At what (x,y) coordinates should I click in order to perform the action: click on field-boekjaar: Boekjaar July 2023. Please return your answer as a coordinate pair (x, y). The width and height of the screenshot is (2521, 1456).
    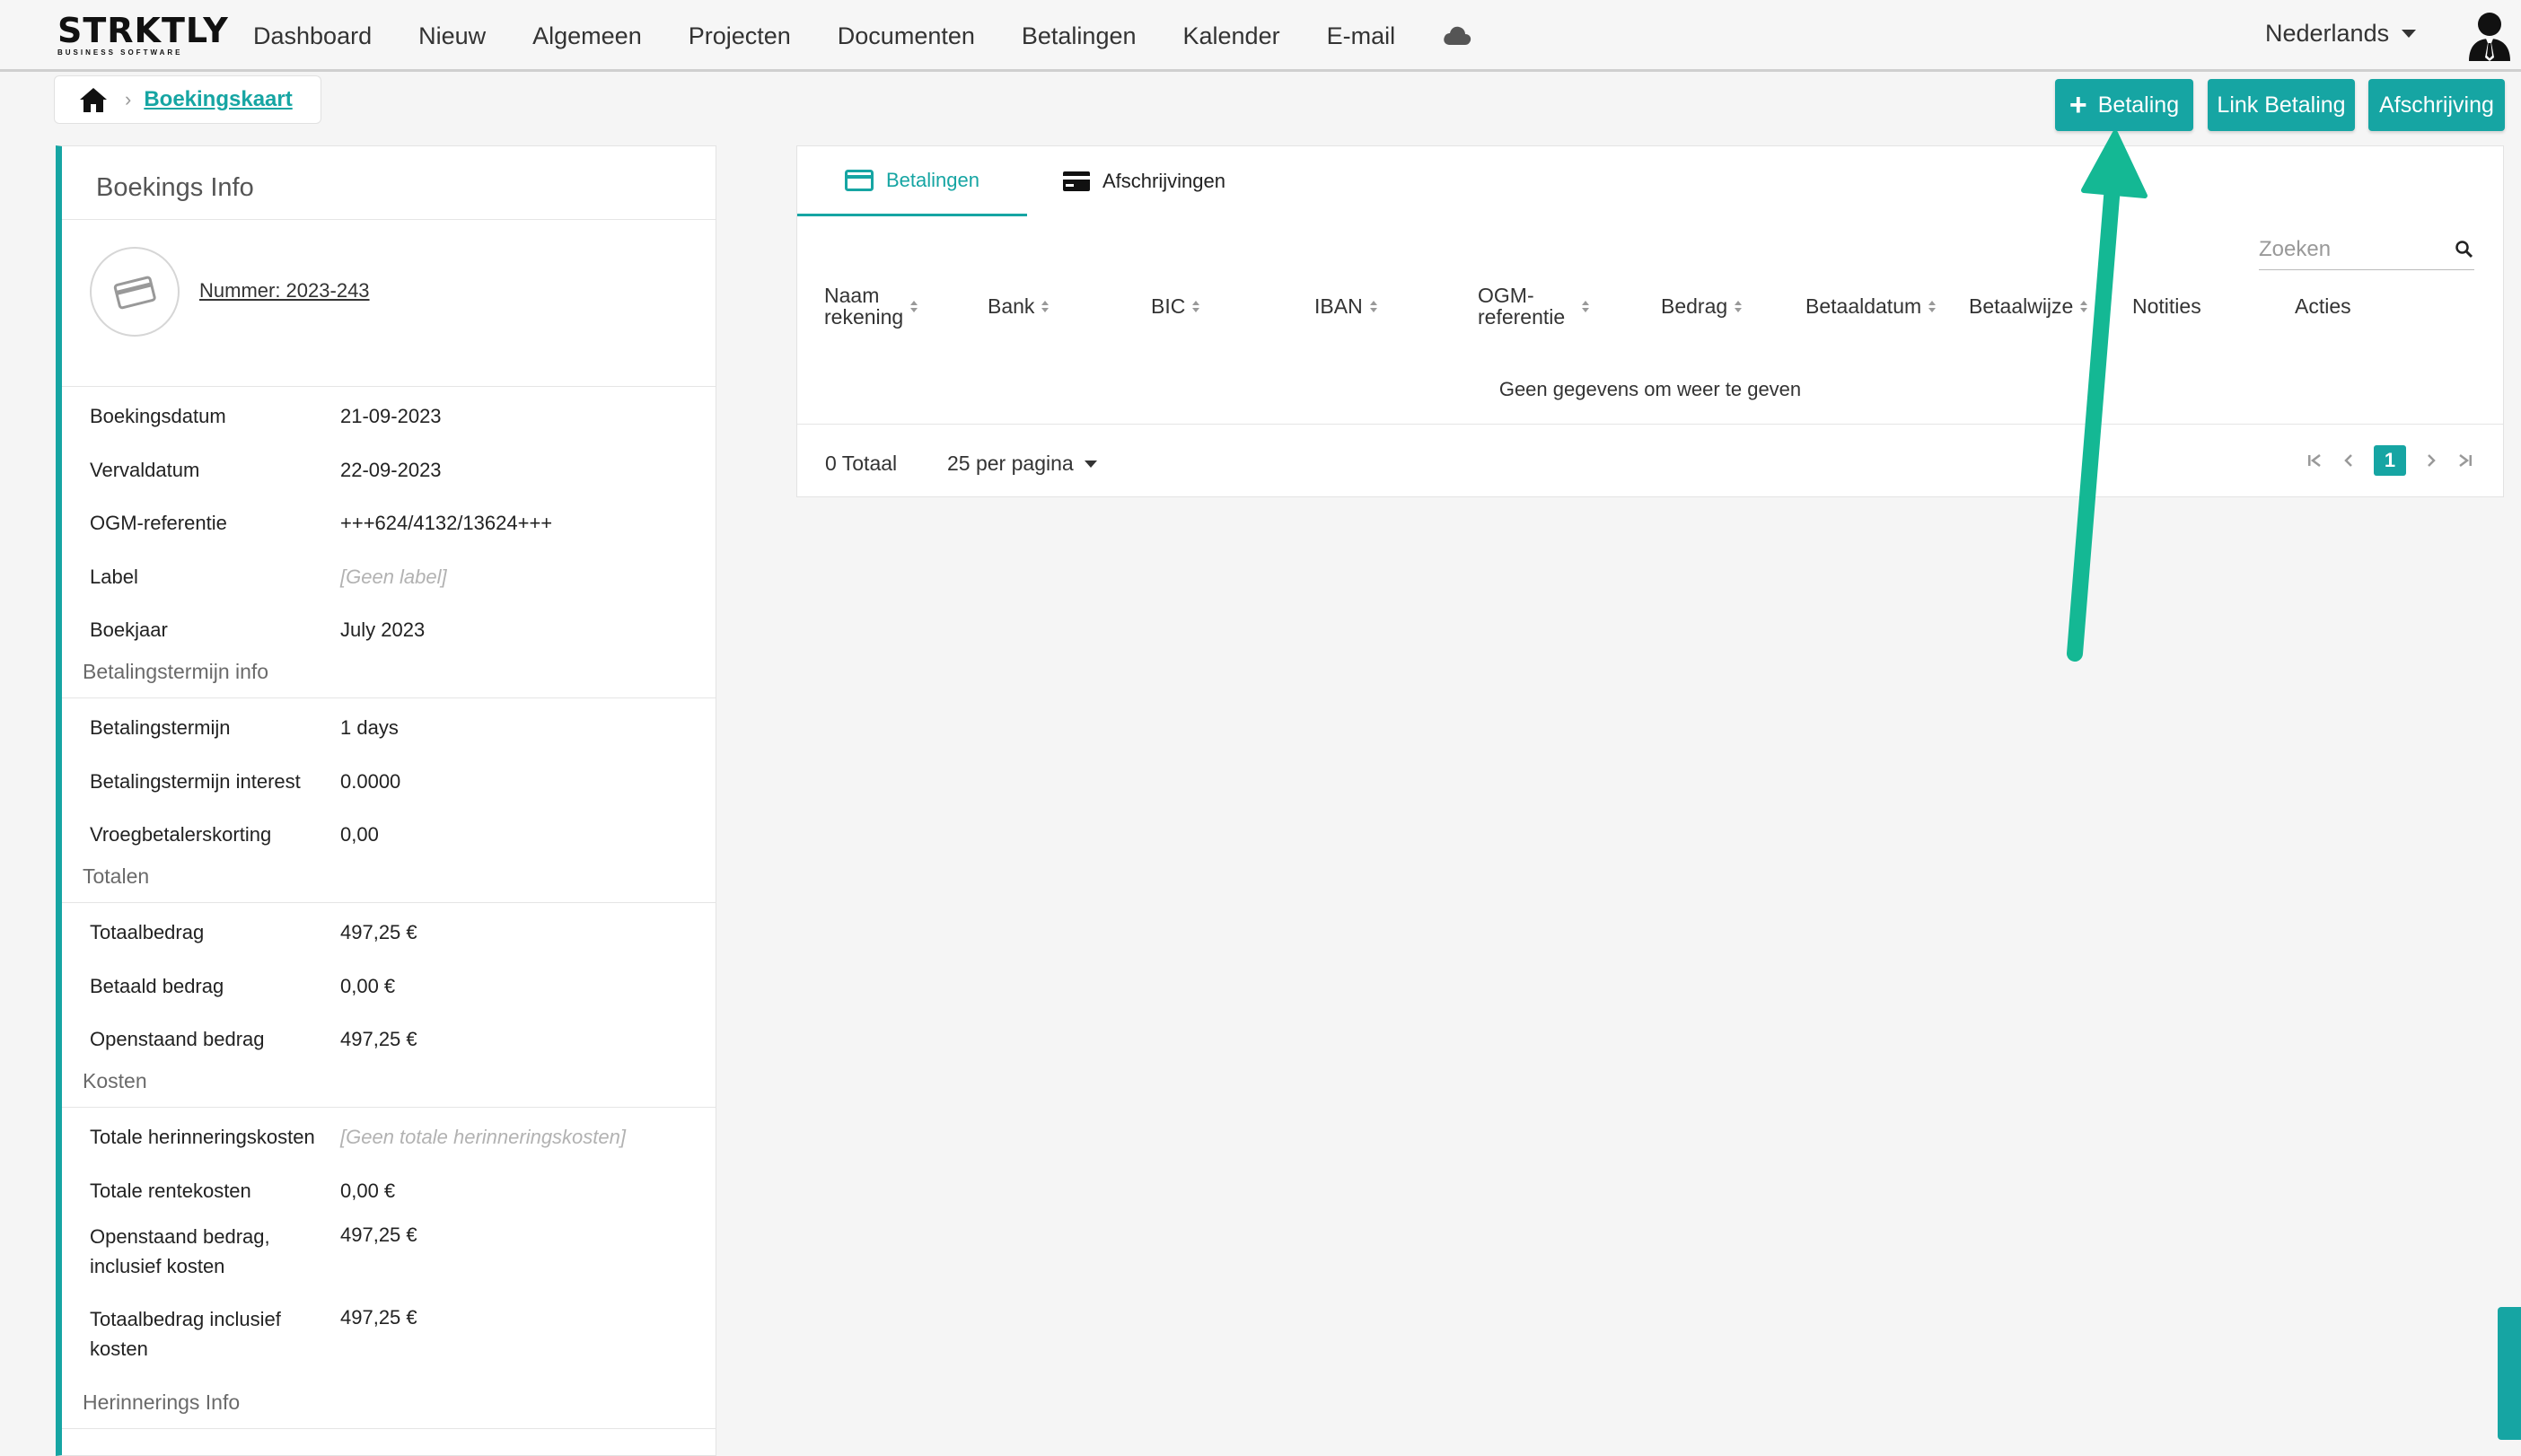
    Looking at the image, I should click on (389, 625).